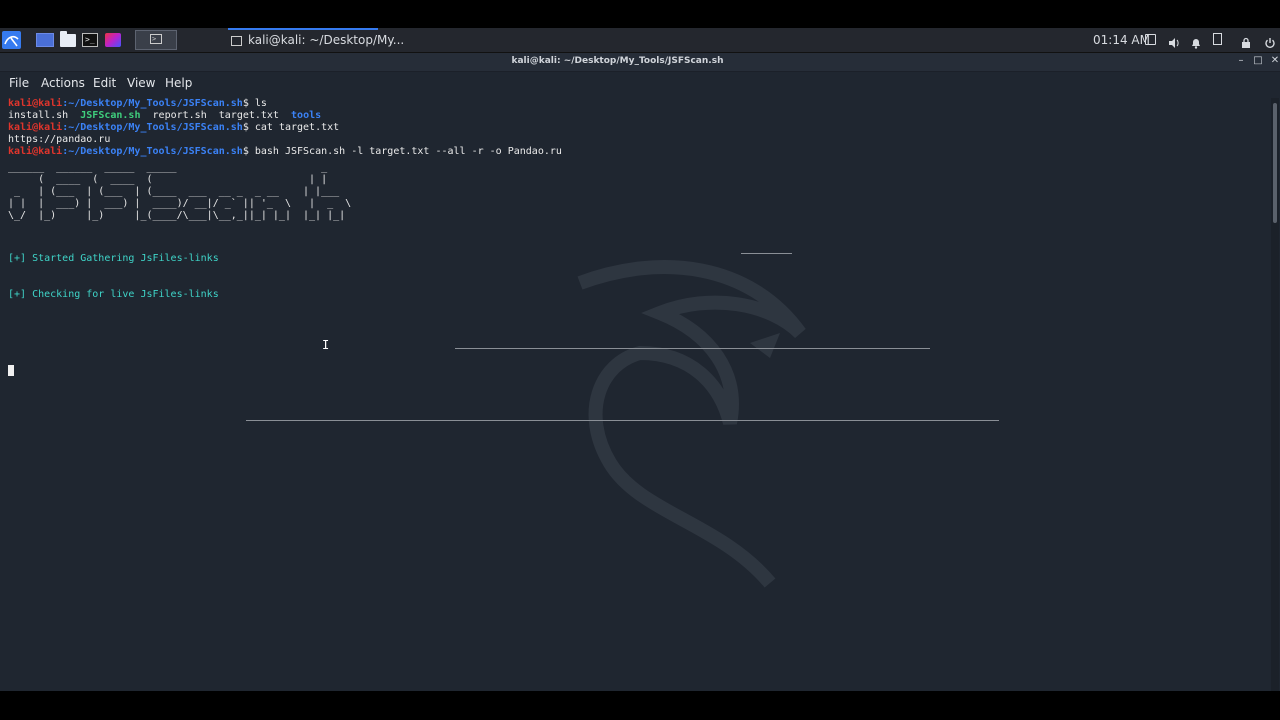 The image size is (1280, 720). I want to click on dir-tools: tools, so click(306, 115).